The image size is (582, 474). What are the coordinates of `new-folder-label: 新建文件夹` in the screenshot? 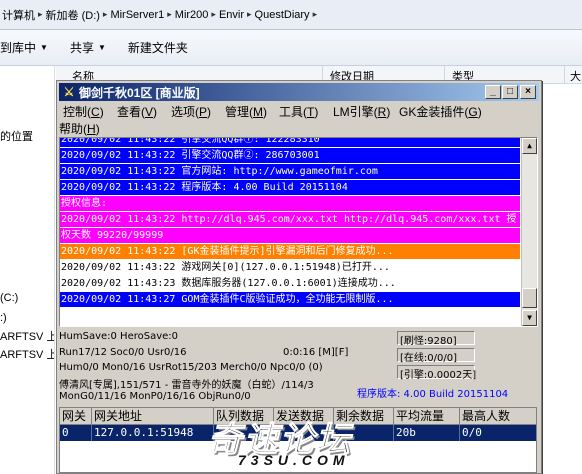 It's located at (157, 48).